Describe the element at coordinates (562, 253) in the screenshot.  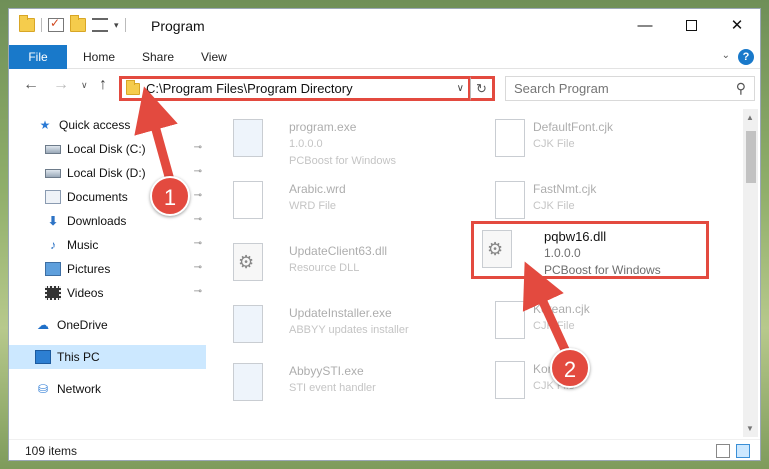
I see `file-version: 1.0.0.0` at that location.